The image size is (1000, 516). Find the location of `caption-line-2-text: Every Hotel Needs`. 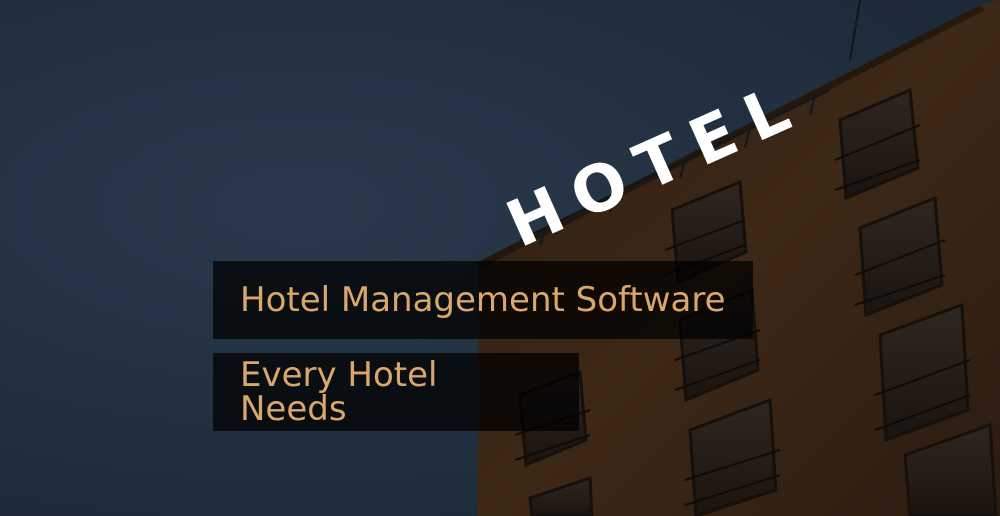

caption-line-2-text: Every Hotel Needs is located at coordinates (339, 392).